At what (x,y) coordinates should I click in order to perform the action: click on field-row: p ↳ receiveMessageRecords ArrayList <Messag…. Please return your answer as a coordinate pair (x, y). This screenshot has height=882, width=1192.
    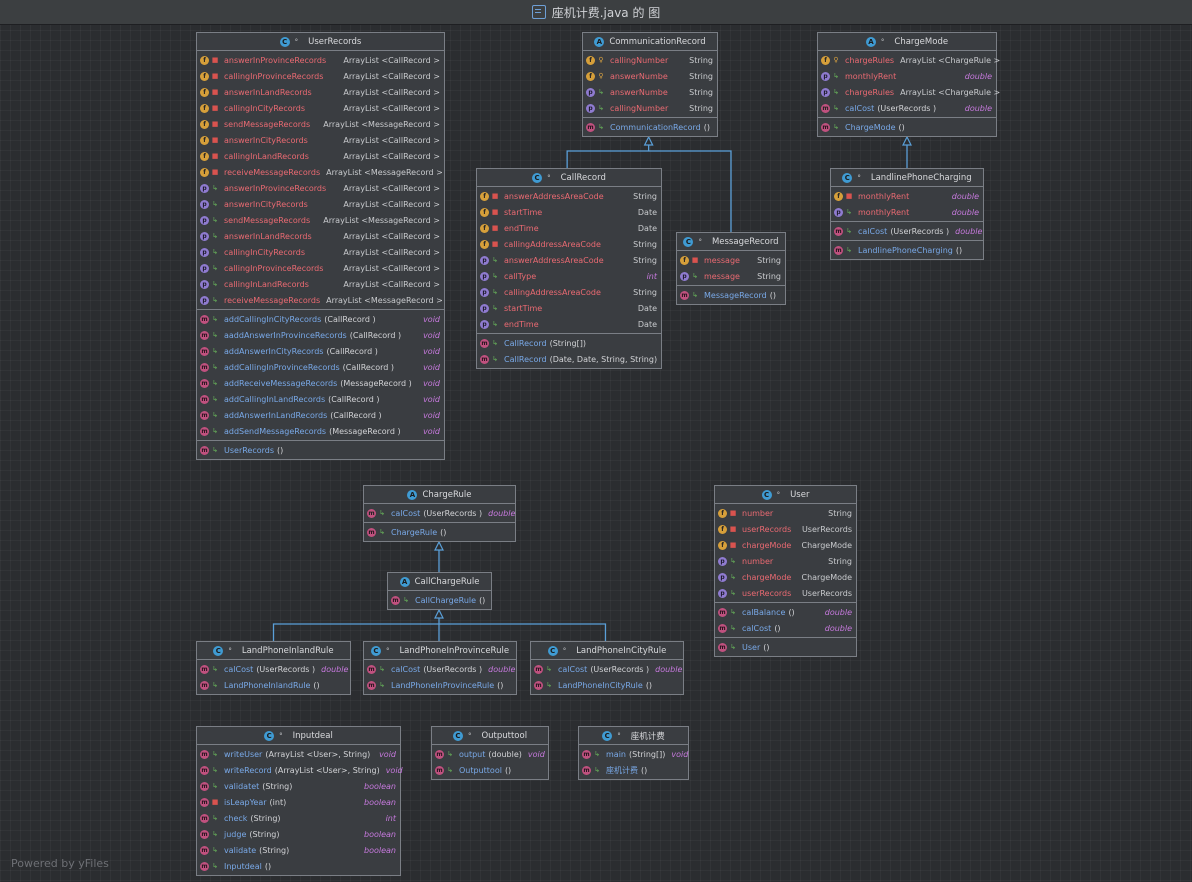
    Looking at the image, I should click on (320, 300).